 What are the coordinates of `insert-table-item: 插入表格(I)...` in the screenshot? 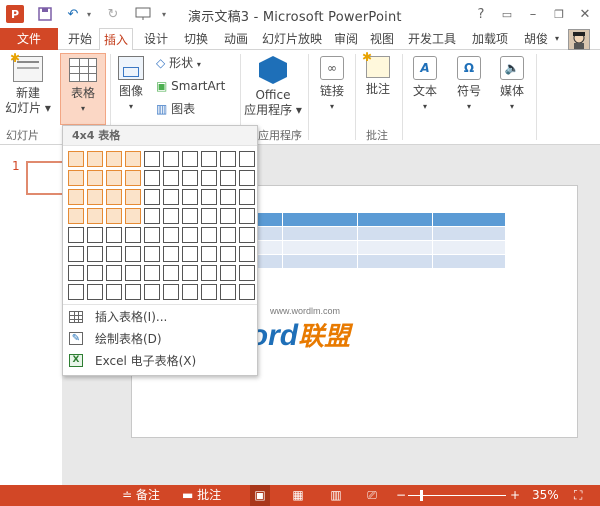 It's located at (160, 317).